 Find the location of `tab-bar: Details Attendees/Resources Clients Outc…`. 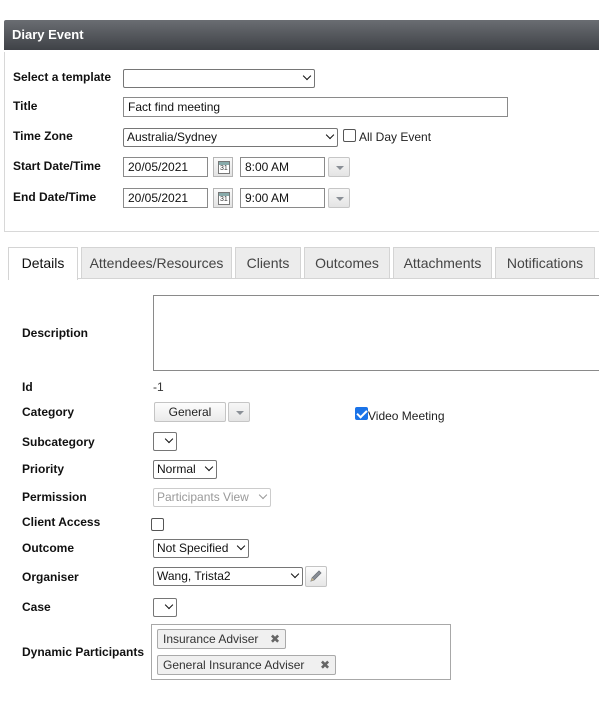

tab-bar: Details Attendees/Resources Clients Outc… is located at coordinates (303, 263).